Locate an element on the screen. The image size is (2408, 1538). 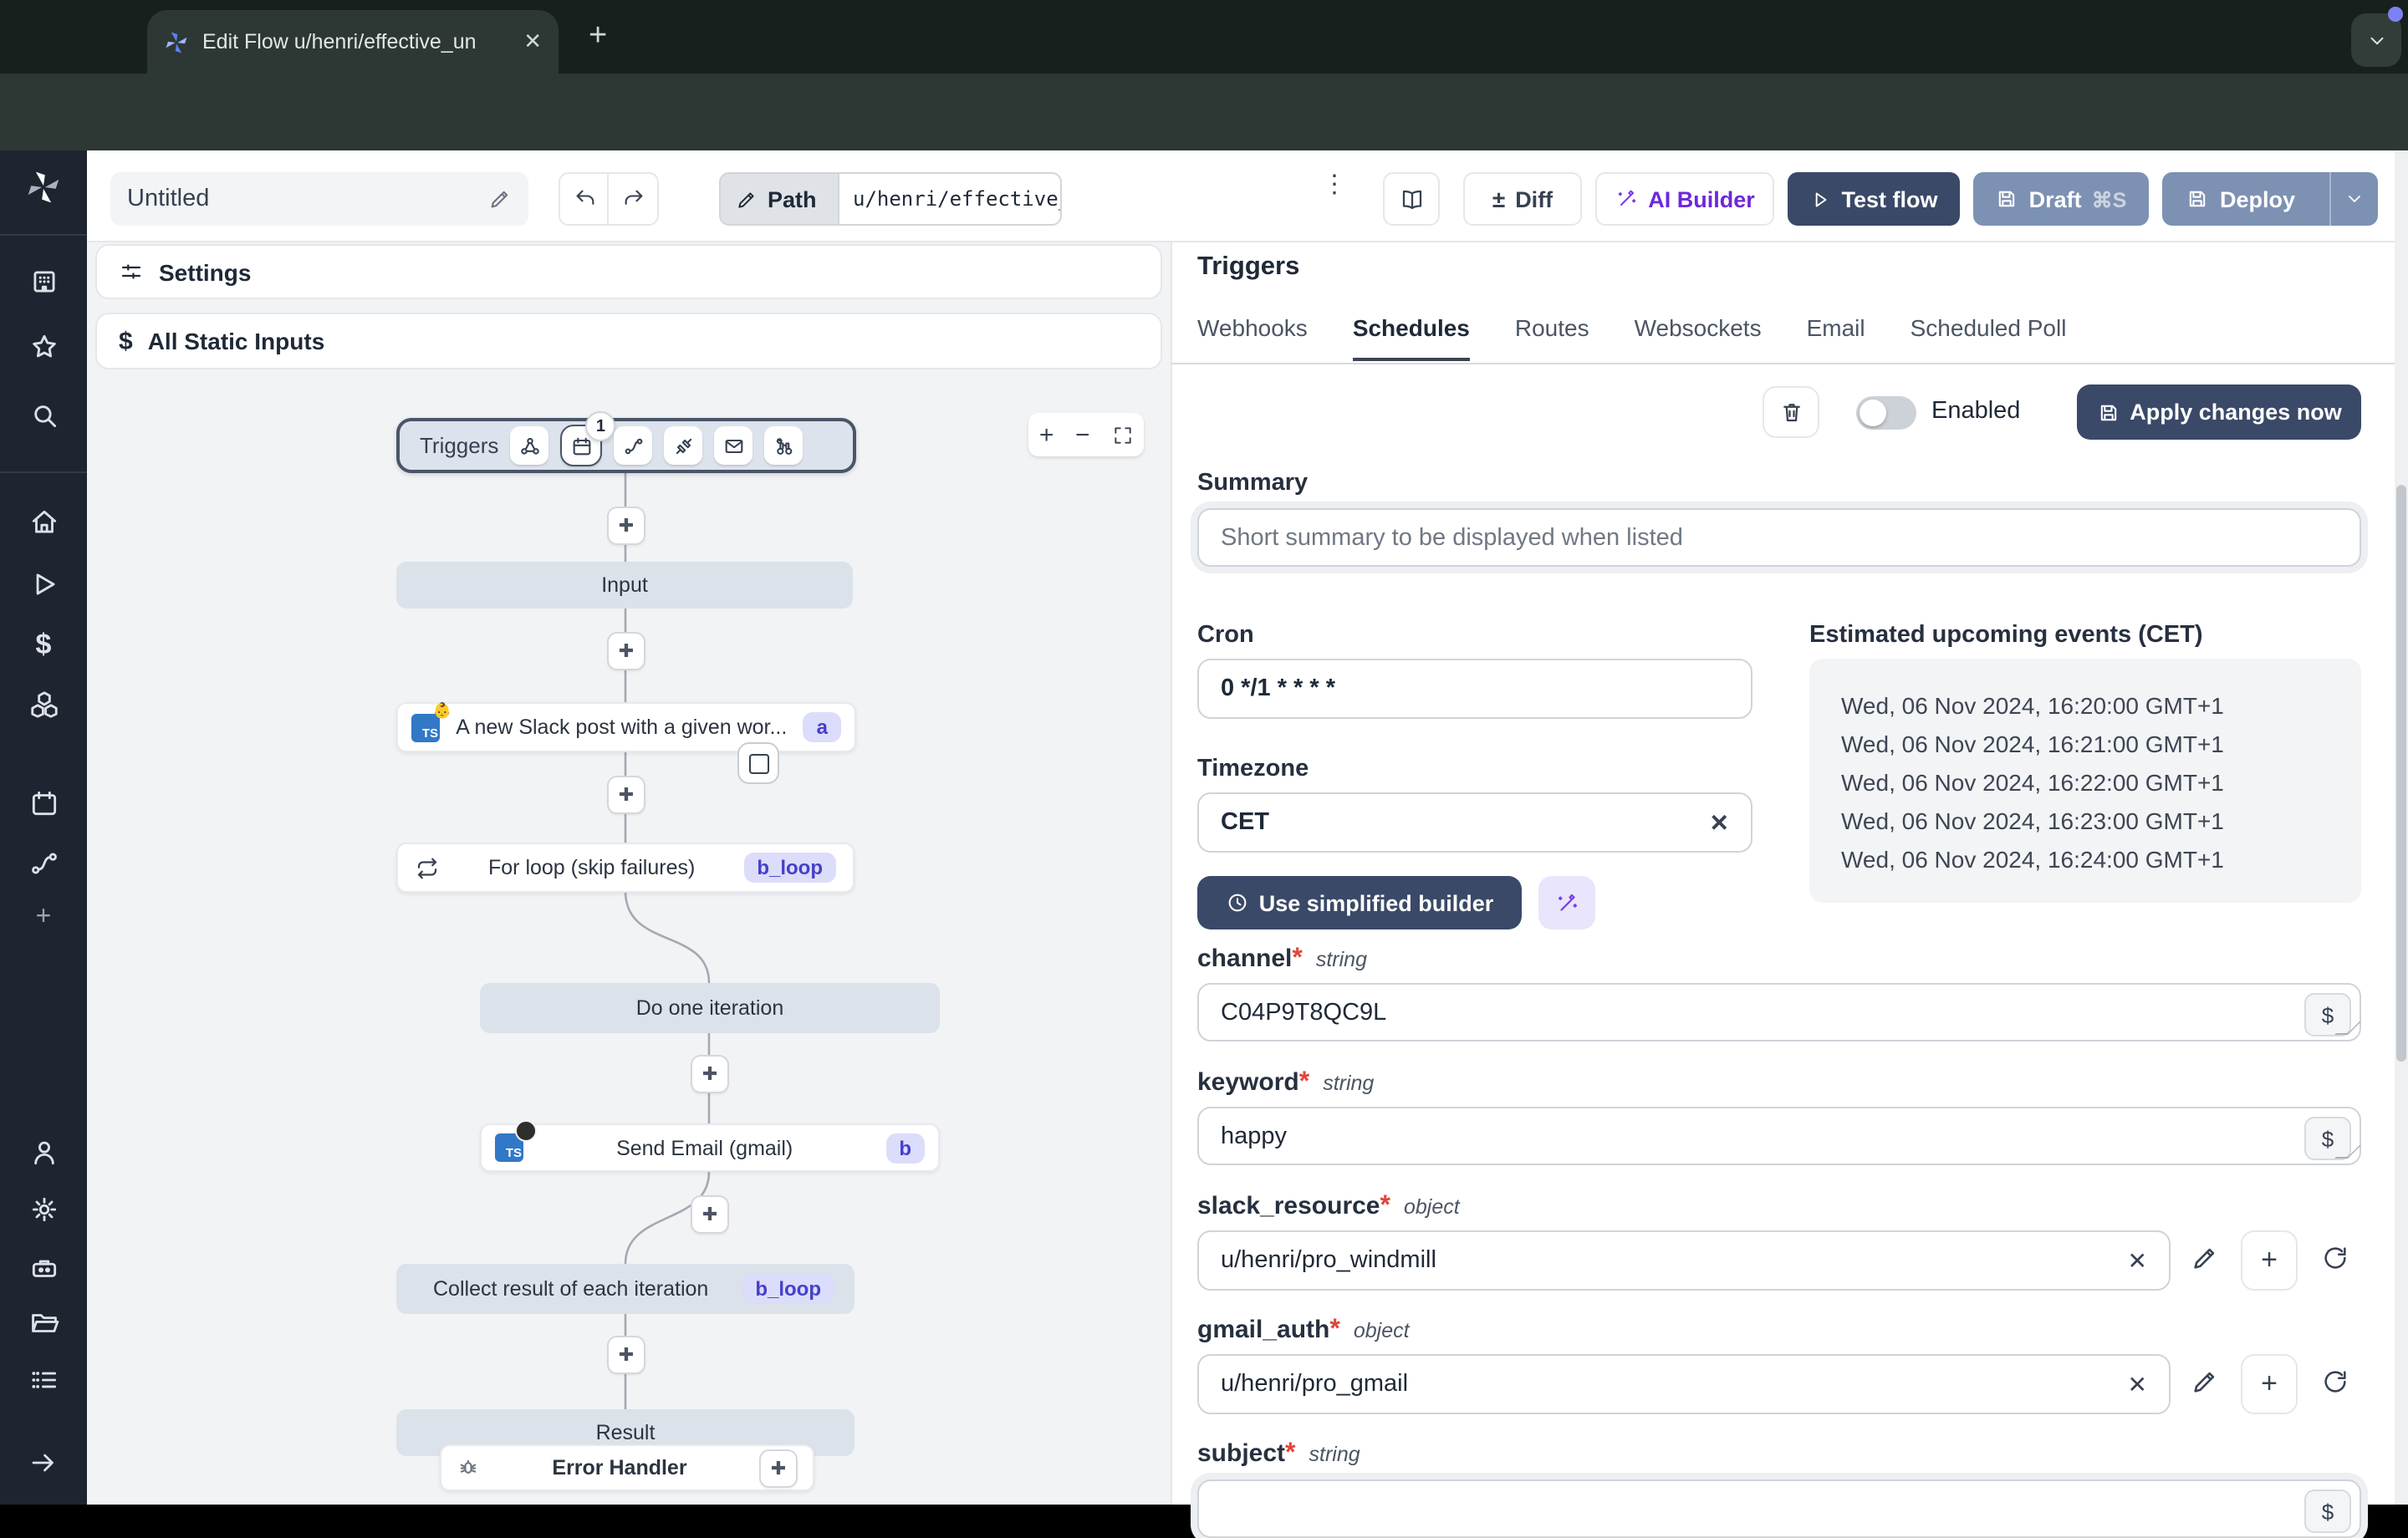
flow-name-input: Untitled is located at coordinates (319, 199).